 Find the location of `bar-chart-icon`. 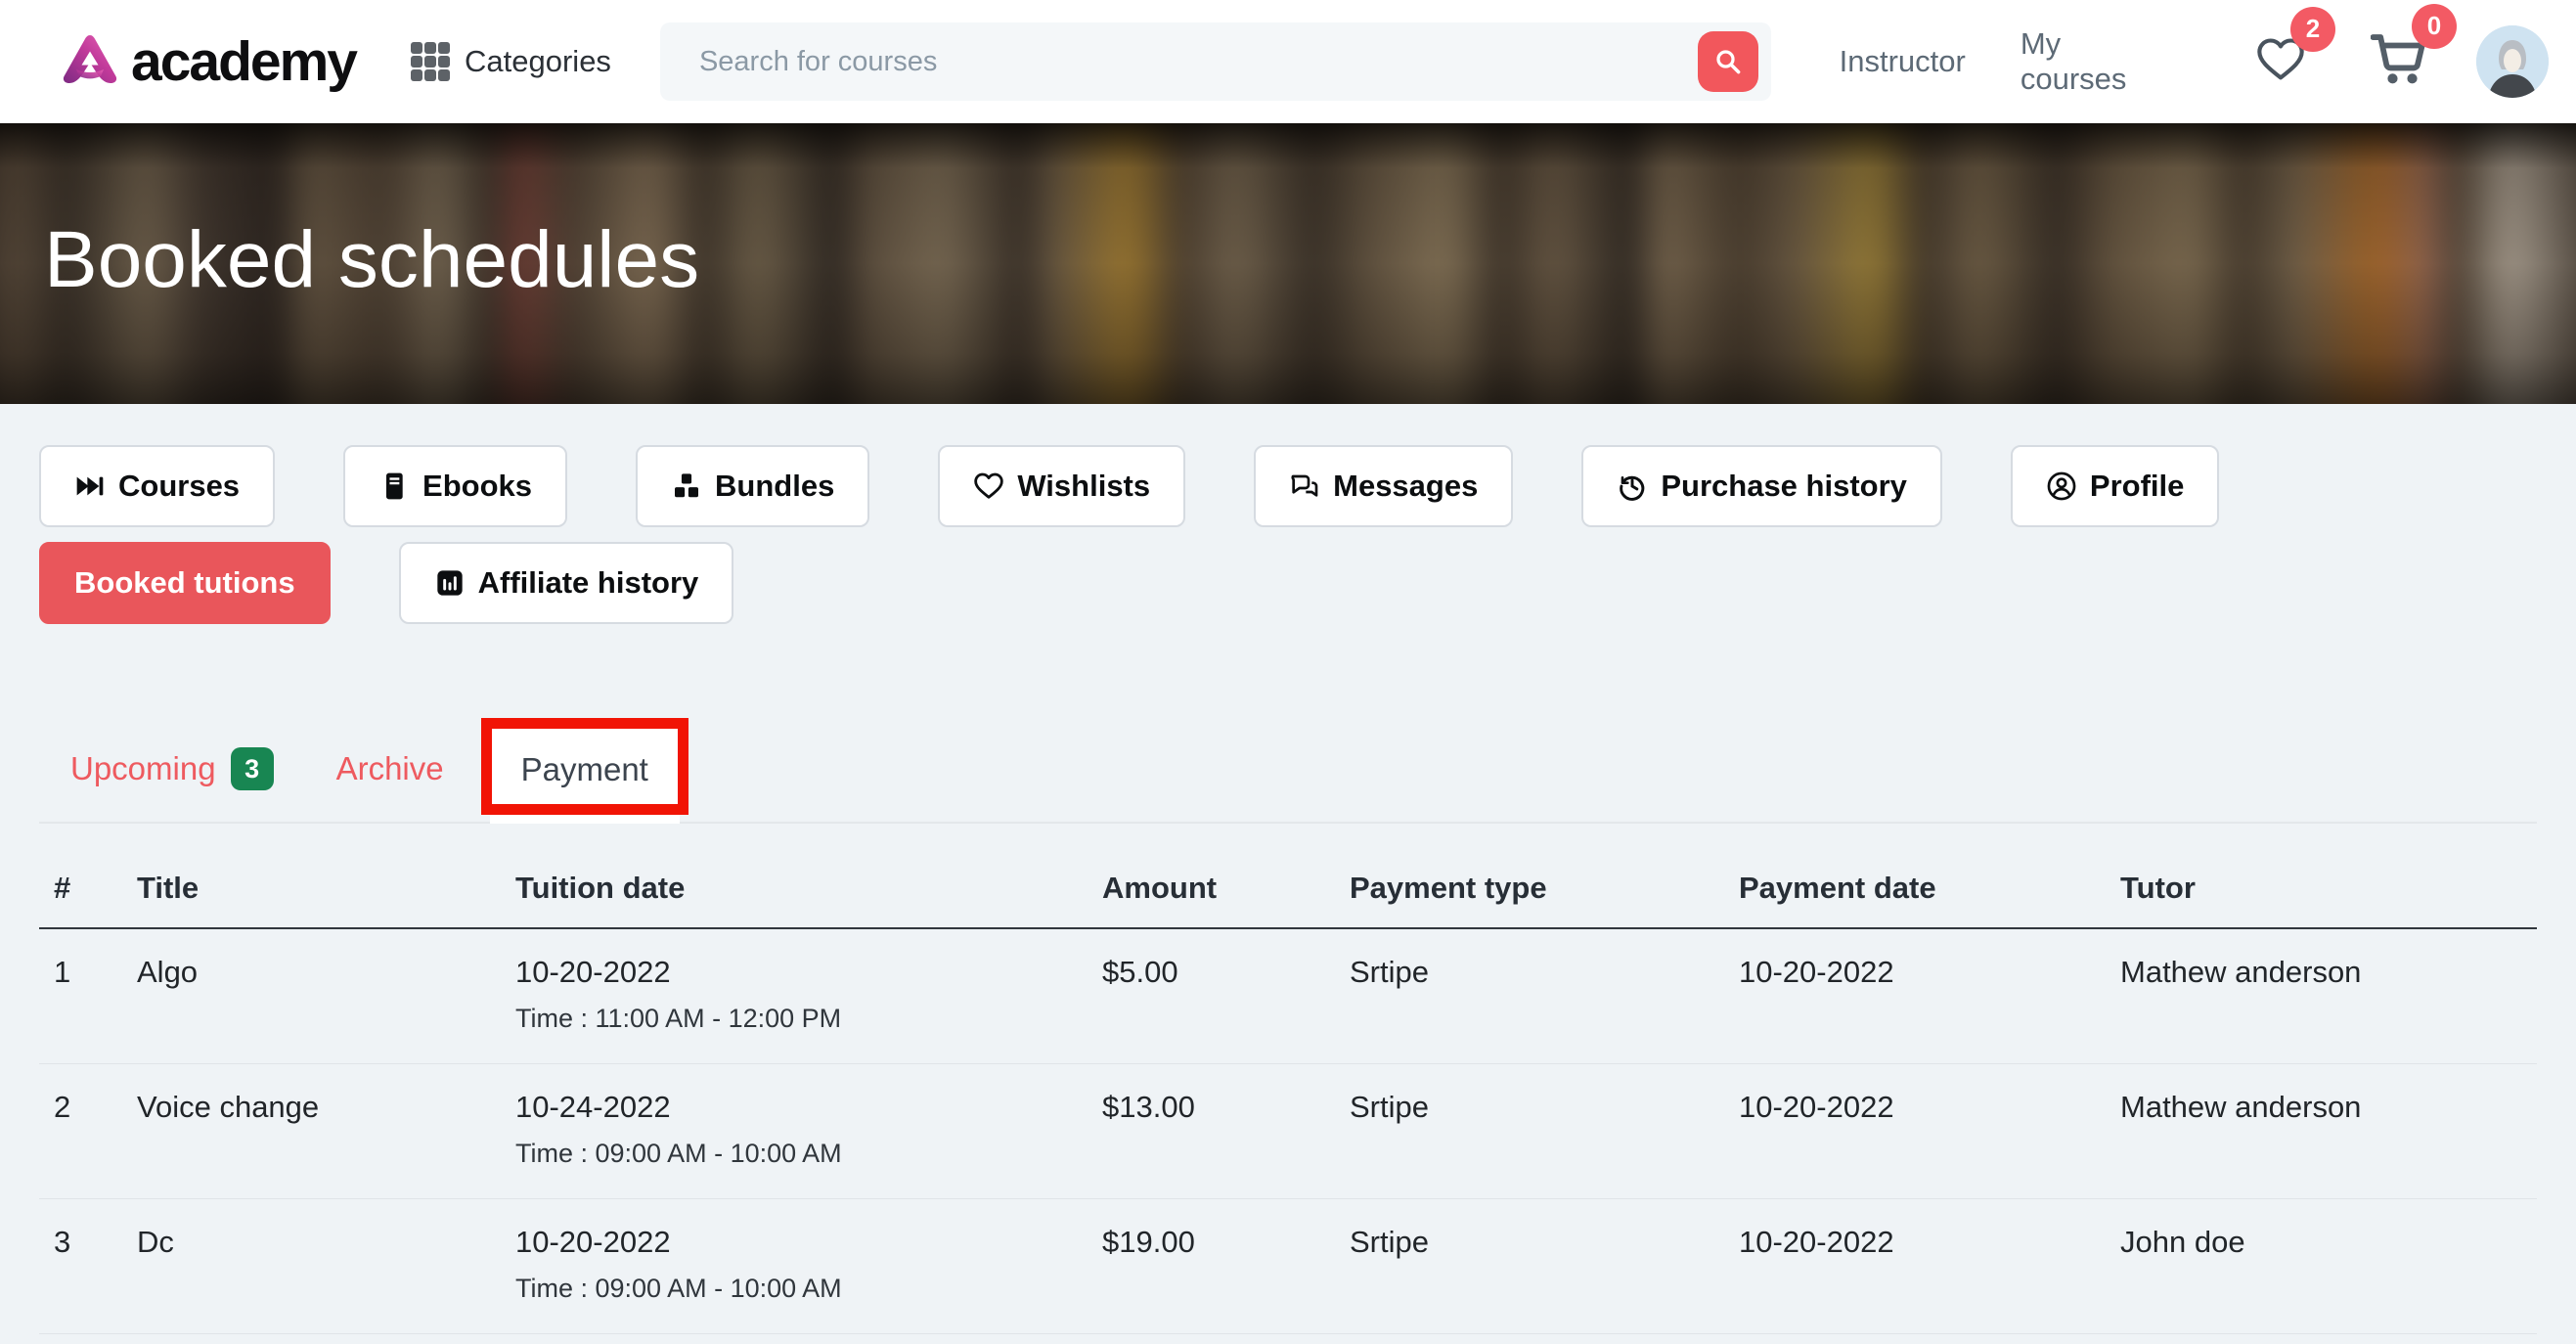

bar-chart-icon is located at coordinates (450, 583).